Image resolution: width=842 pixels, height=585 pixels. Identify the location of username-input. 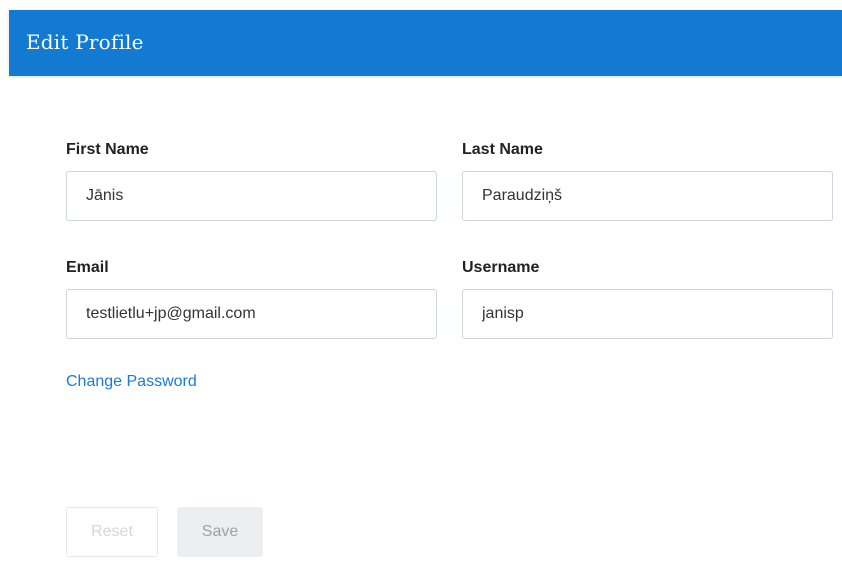
(647, 314).